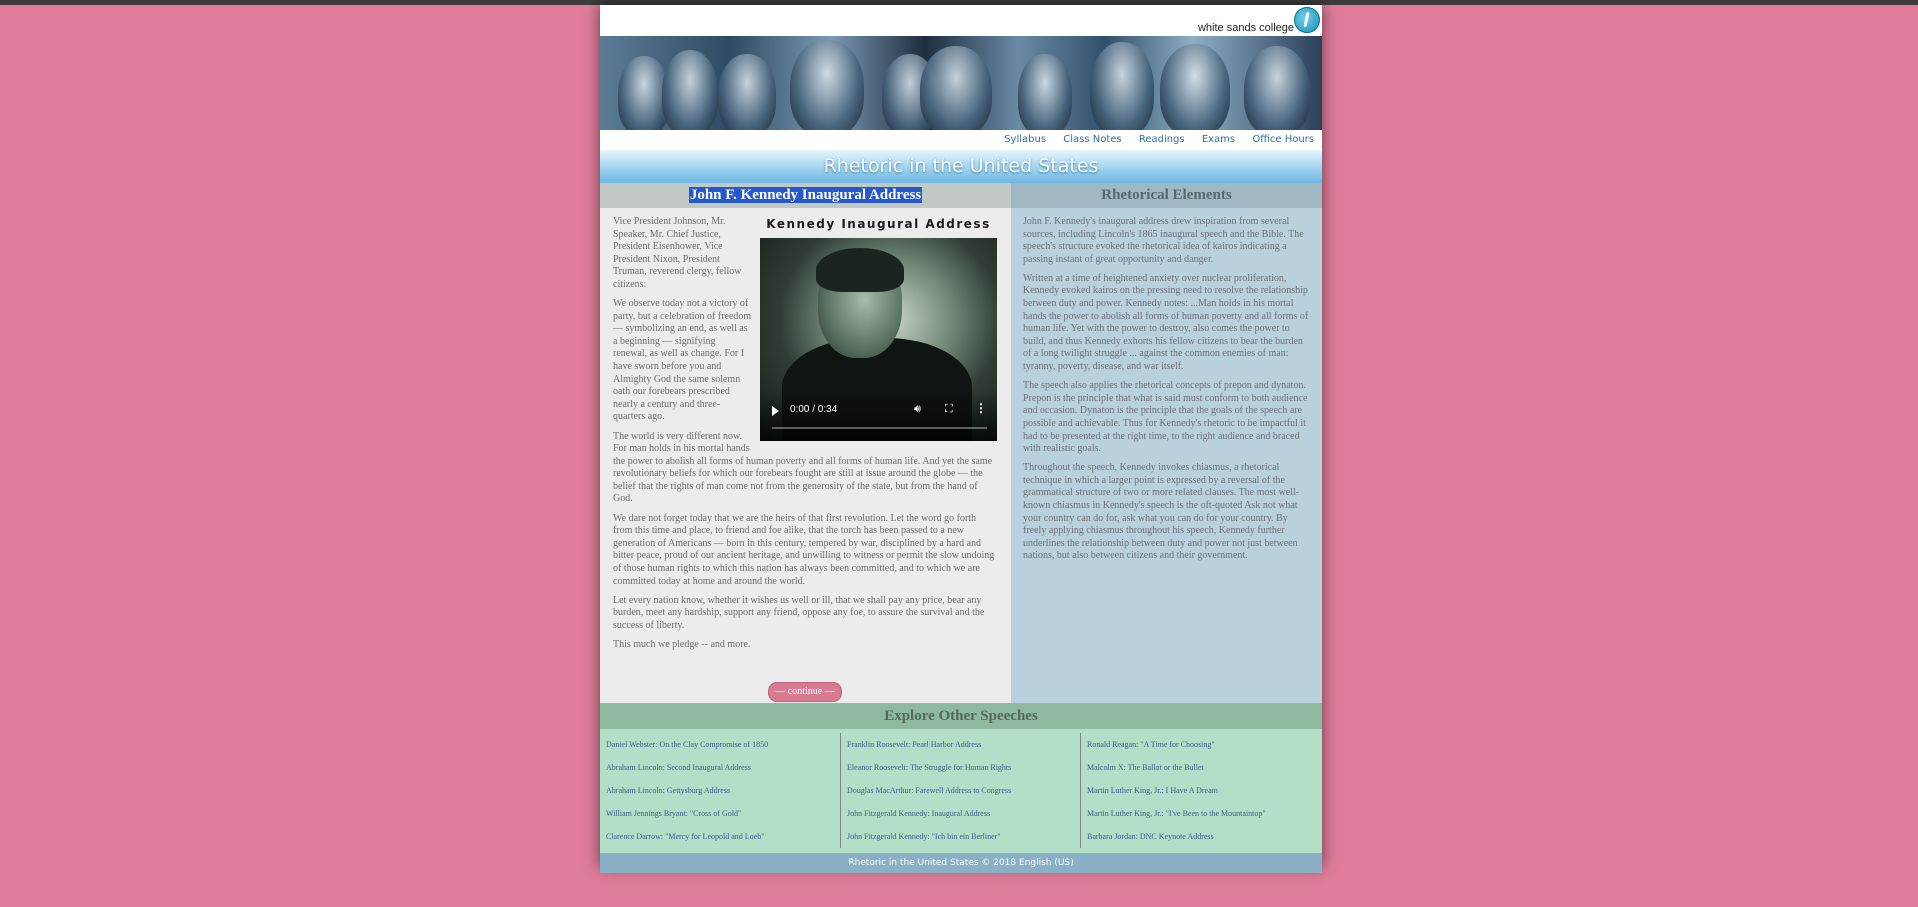 The height and width of the screenshot is (907, 1918). What do you see at coordinates (1092, 139) in the screenshot?
I see `nav-class-notes: Class Notes` at bounding box center [1092, 139].